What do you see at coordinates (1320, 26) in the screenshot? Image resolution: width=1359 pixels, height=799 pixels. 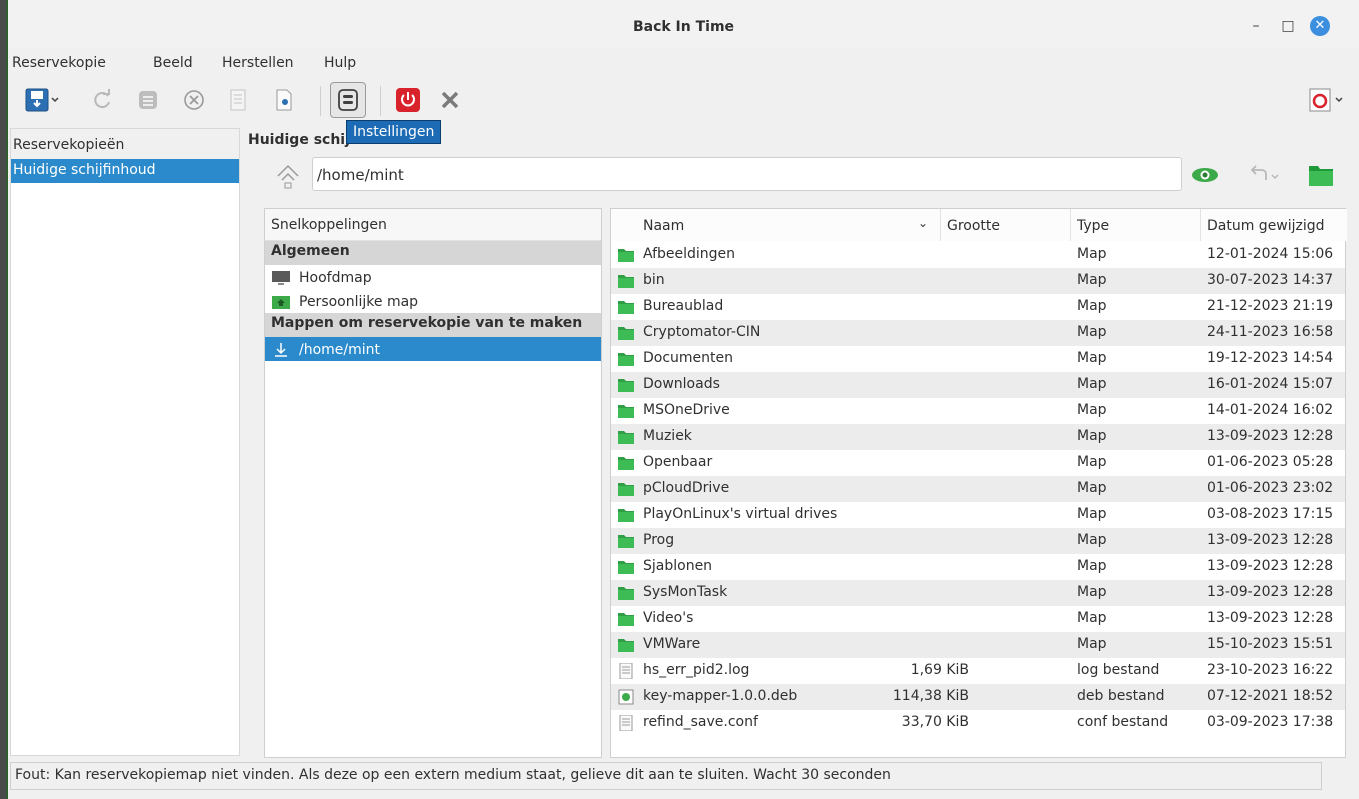 I see `close-button: ✕` at bounding box center [1320, 26].